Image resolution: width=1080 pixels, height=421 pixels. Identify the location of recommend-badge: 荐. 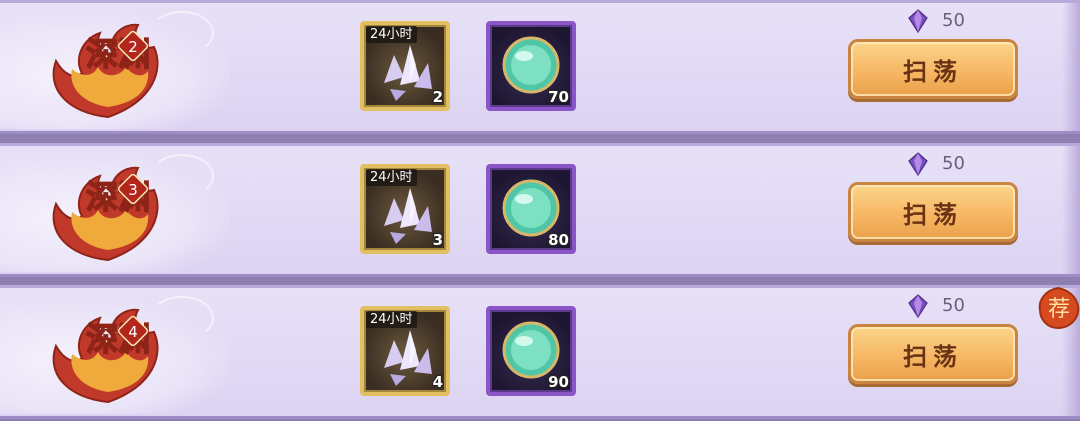
(1059, 308).